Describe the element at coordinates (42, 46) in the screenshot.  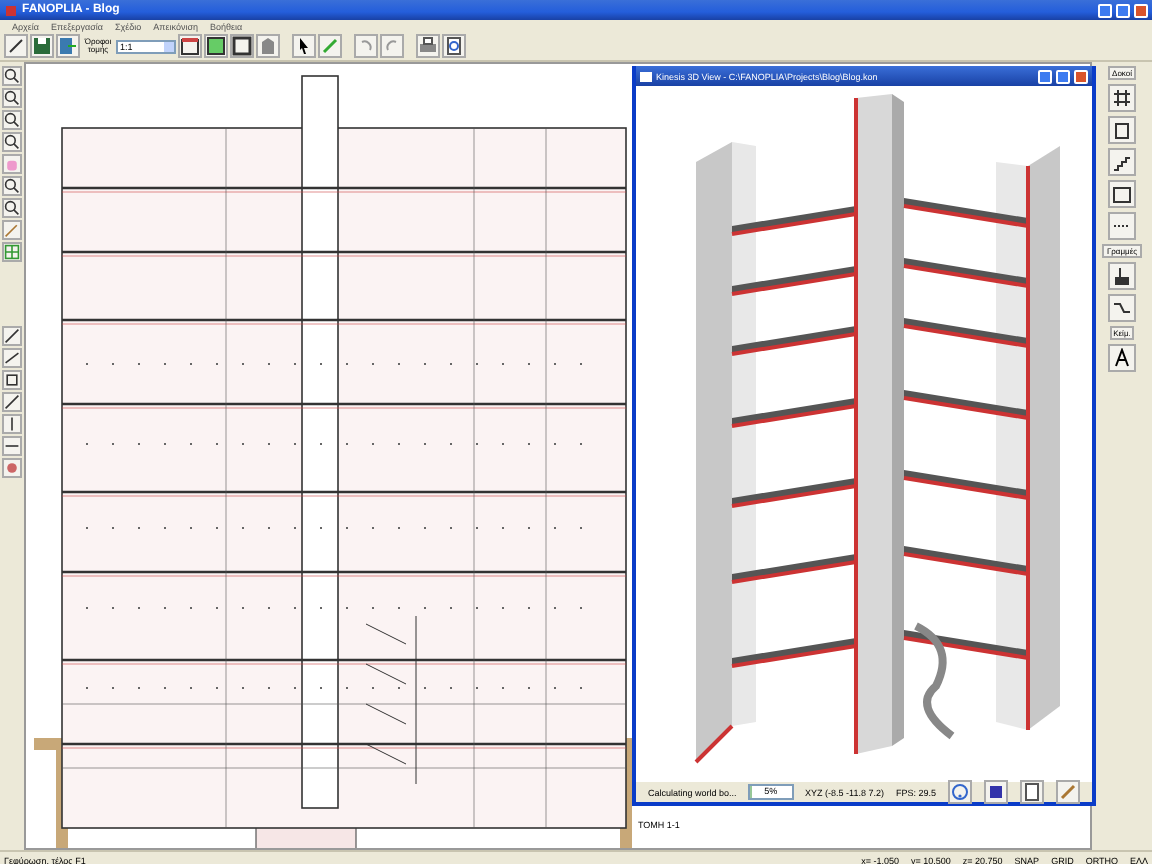
I see `save-icon` at that location.